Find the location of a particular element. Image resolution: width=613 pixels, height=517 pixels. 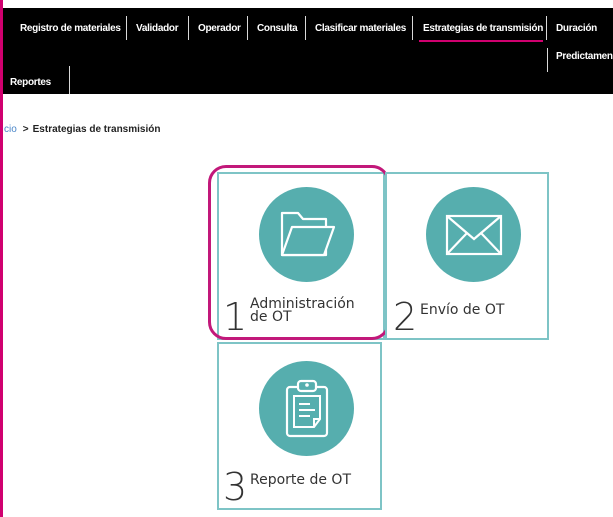

clipboard-icon is located at coordinates (306, 408).